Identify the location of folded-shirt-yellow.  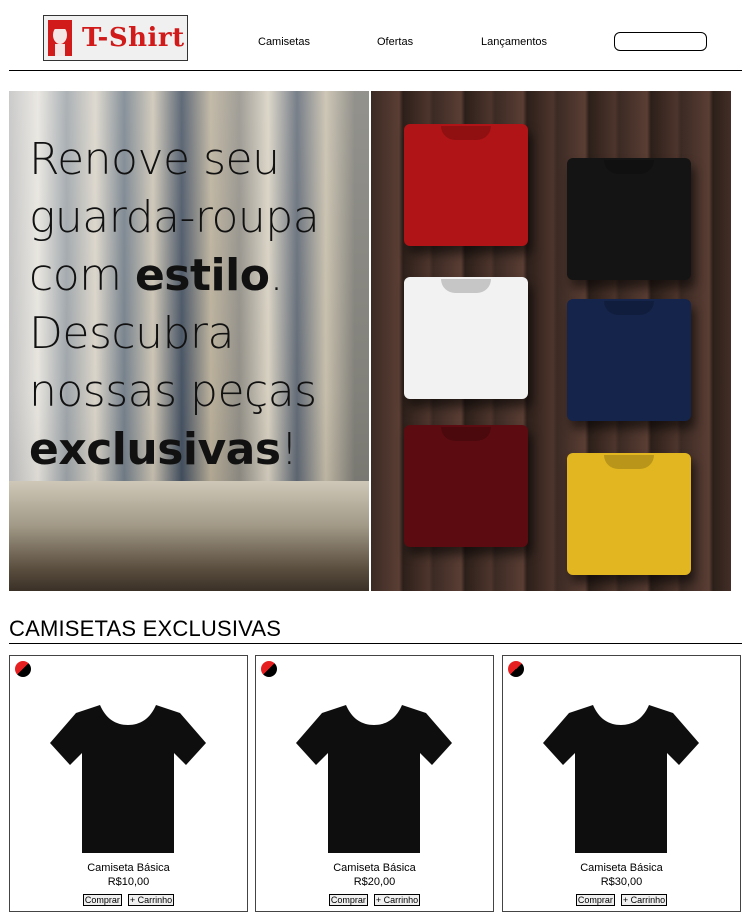
(629, 514).